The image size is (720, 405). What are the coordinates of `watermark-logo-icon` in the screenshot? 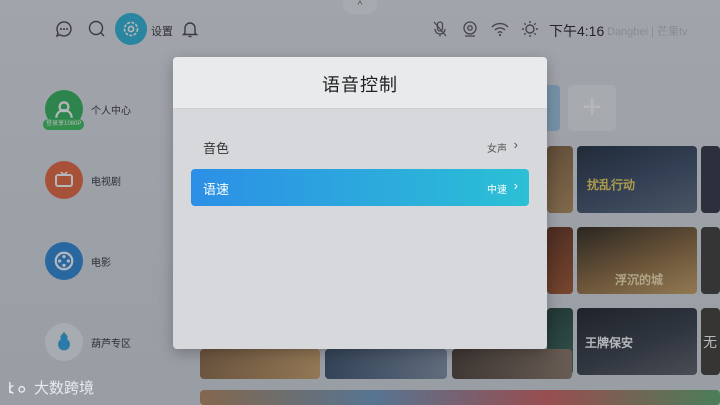 It's located at (17, 388).